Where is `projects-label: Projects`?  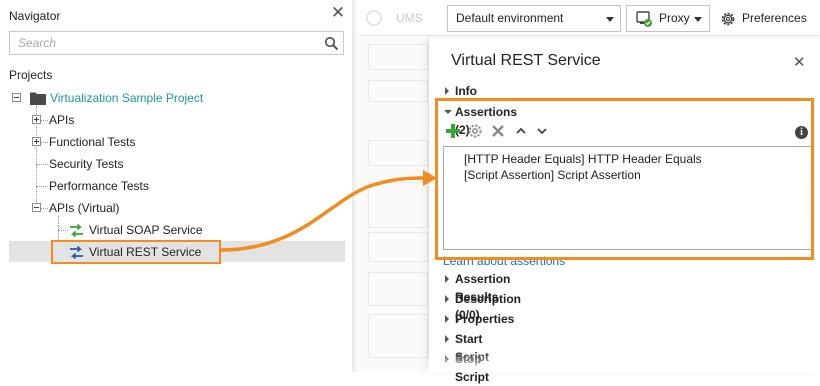
projects-label: Projects is located at coordinates (31, 75).